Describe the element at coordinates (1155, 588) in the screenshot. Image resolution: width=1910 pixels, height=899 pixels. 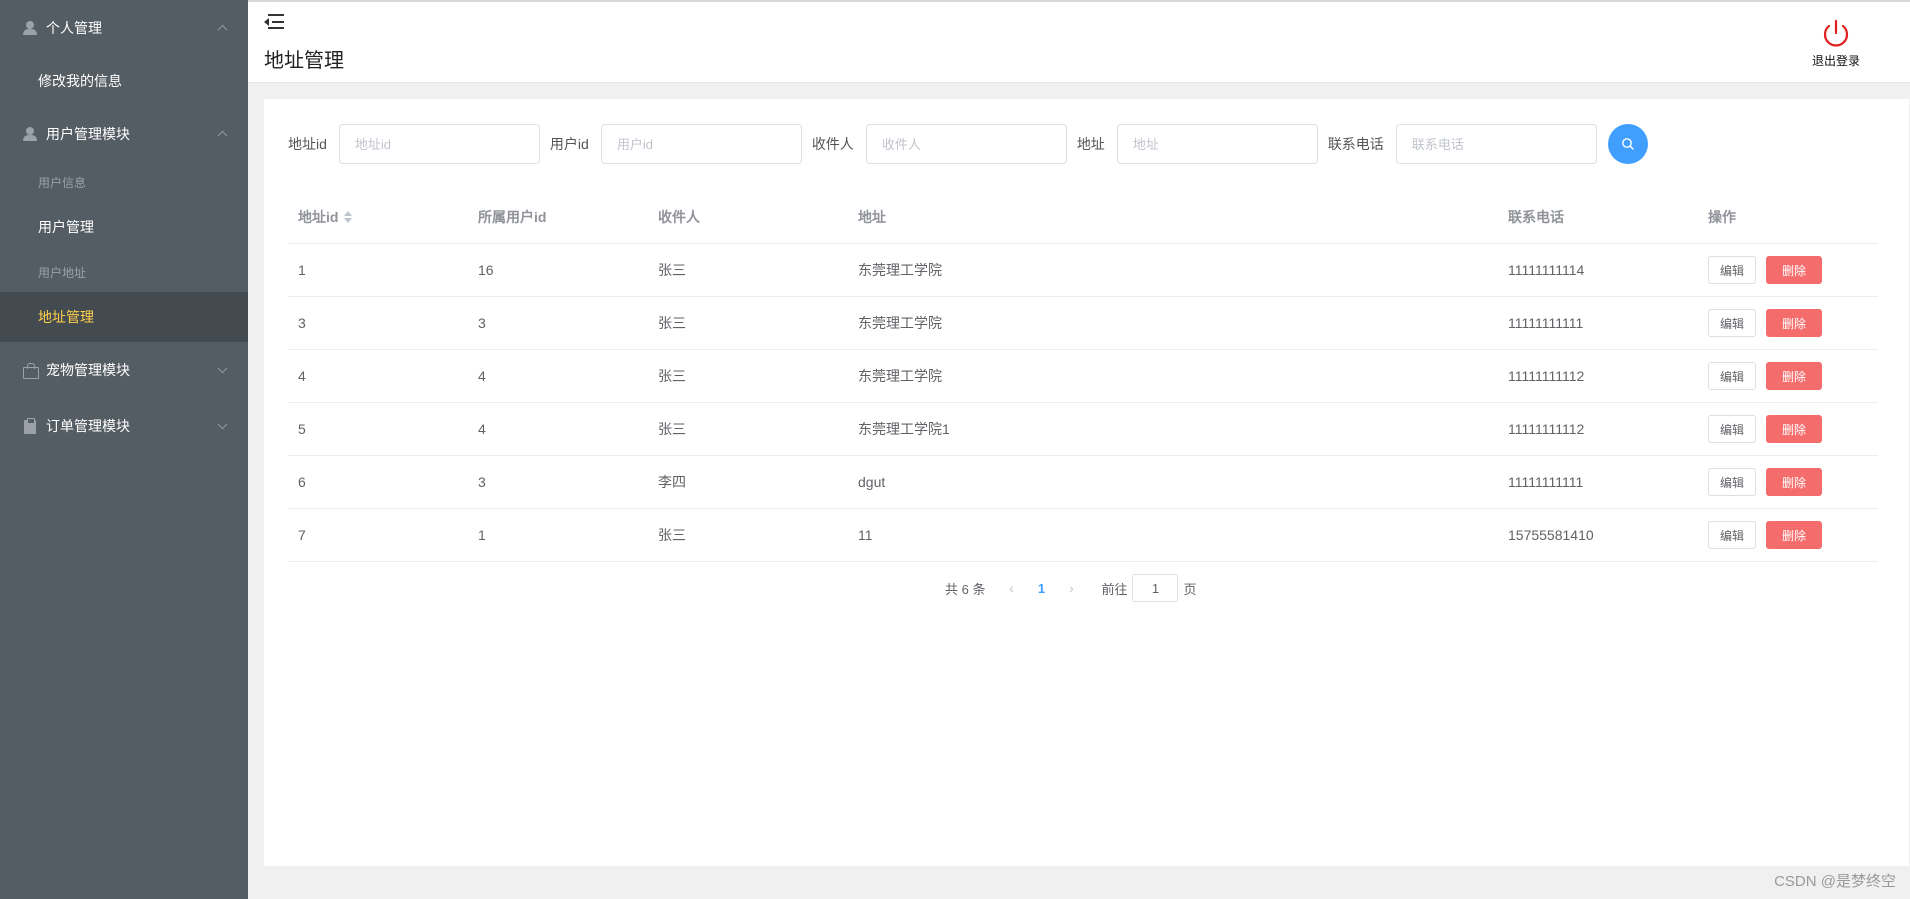
I see `goto-page-input` at that location.